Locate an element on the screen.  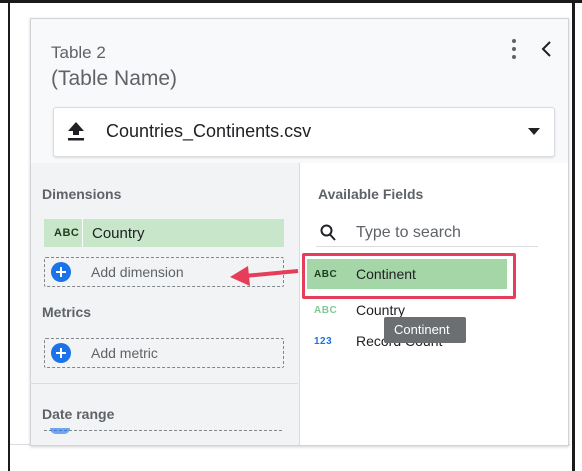
dimension-name: Country is located at coordinates (118, 233).